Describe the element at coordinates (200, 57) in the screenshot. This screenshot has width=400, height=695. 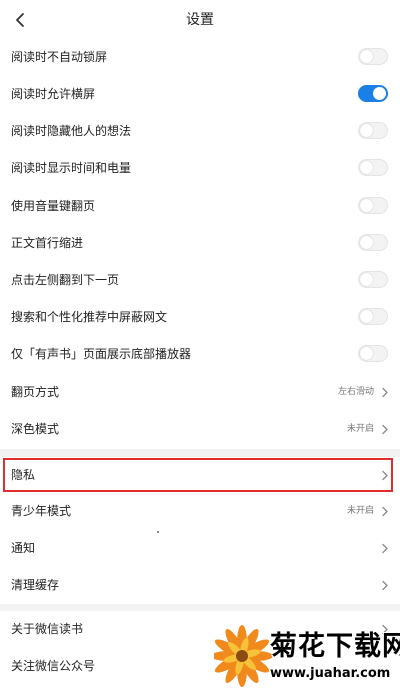
I see `setting-row-no-autolock: 阅读时不自动锁屏` at that location.